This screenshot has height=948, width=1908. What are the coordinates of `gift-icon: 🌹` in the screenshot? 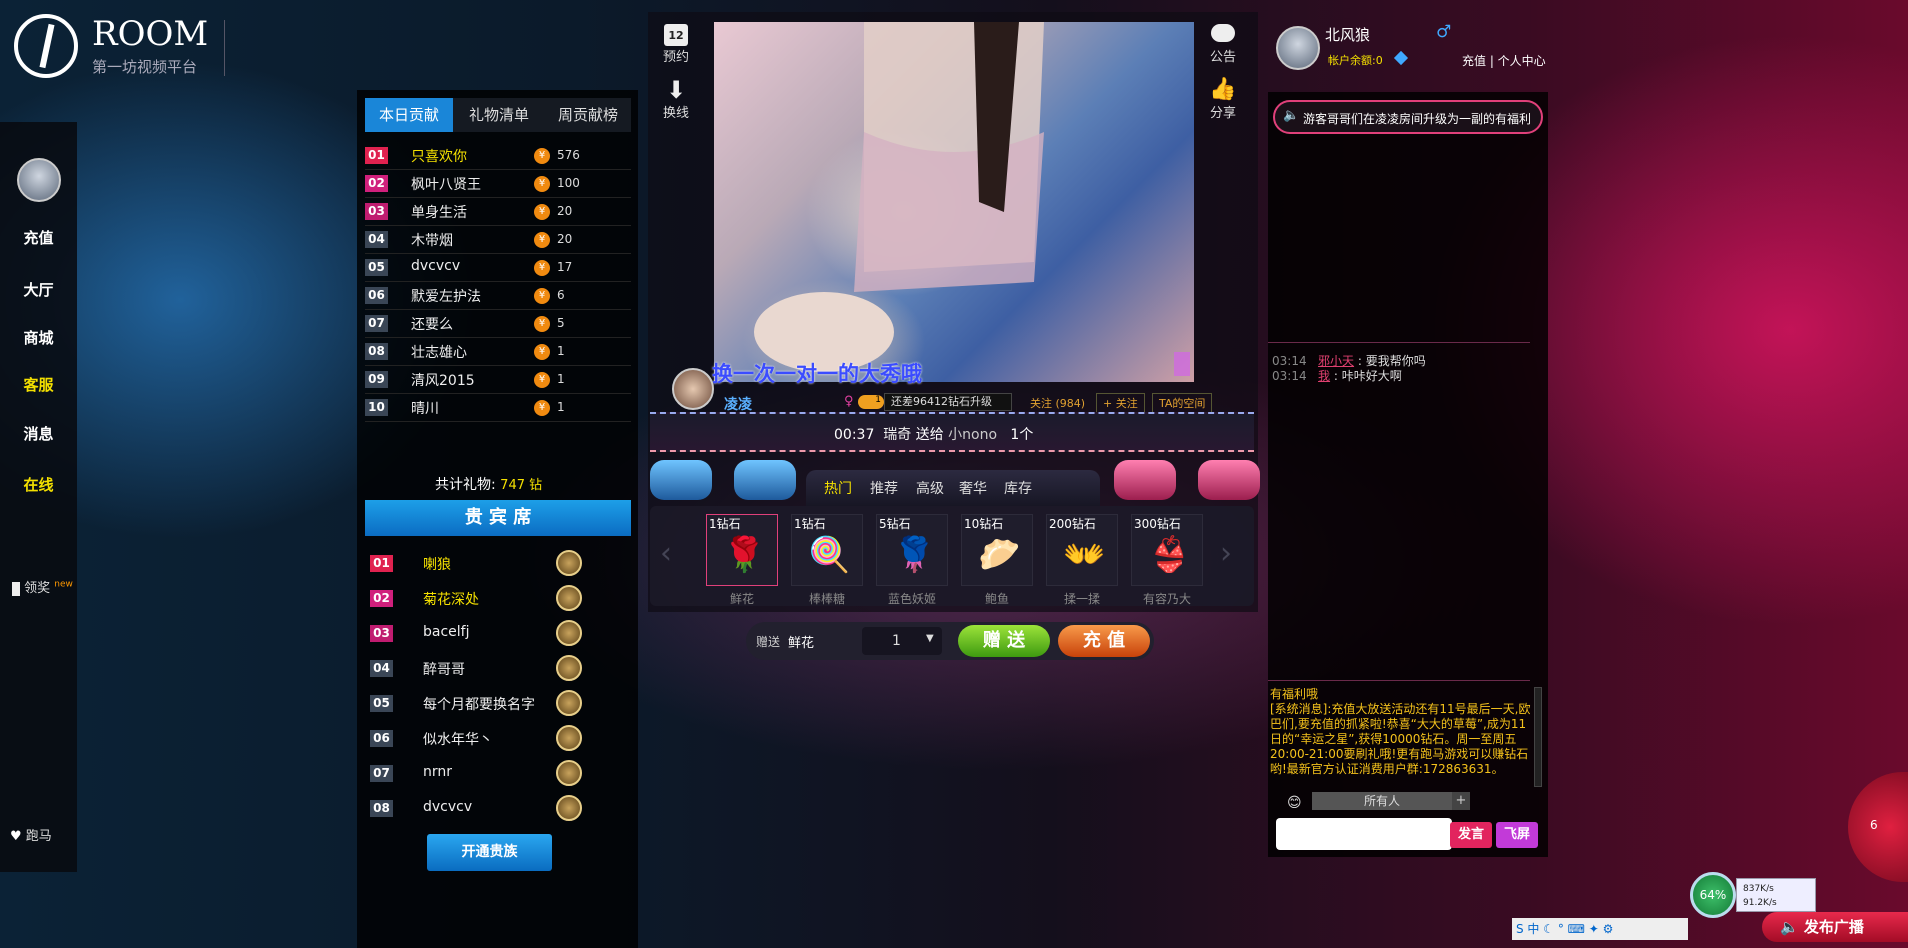 It's located at (914, 555).